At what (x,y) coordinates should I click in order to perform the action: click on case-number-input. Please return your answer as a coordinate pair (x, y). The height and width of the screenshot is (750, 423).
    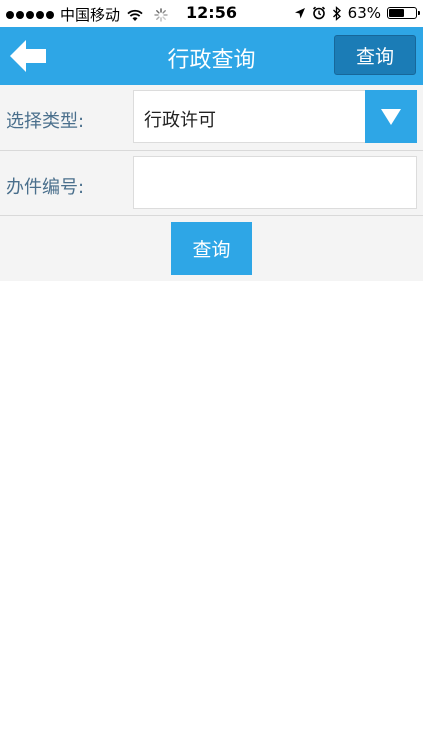
    Looking at the image, I should click on (275, 182).